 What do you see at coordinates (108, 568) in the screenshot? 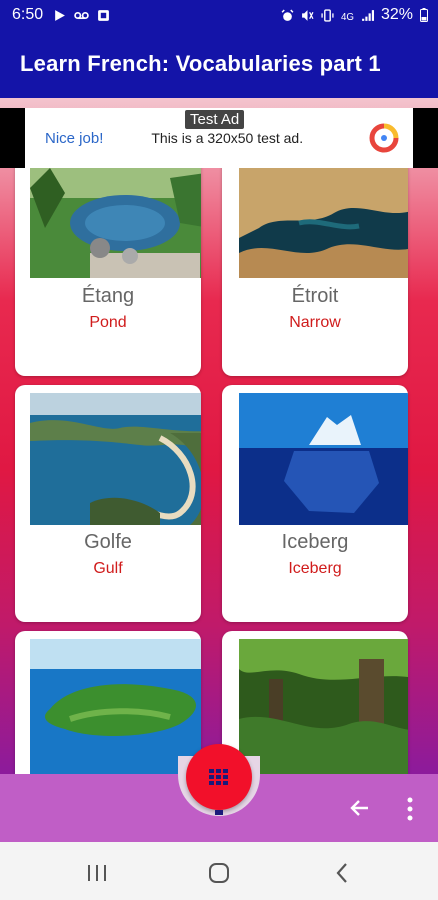
I see `vocab-translation: Gulf` at bounding box center [108, 568].